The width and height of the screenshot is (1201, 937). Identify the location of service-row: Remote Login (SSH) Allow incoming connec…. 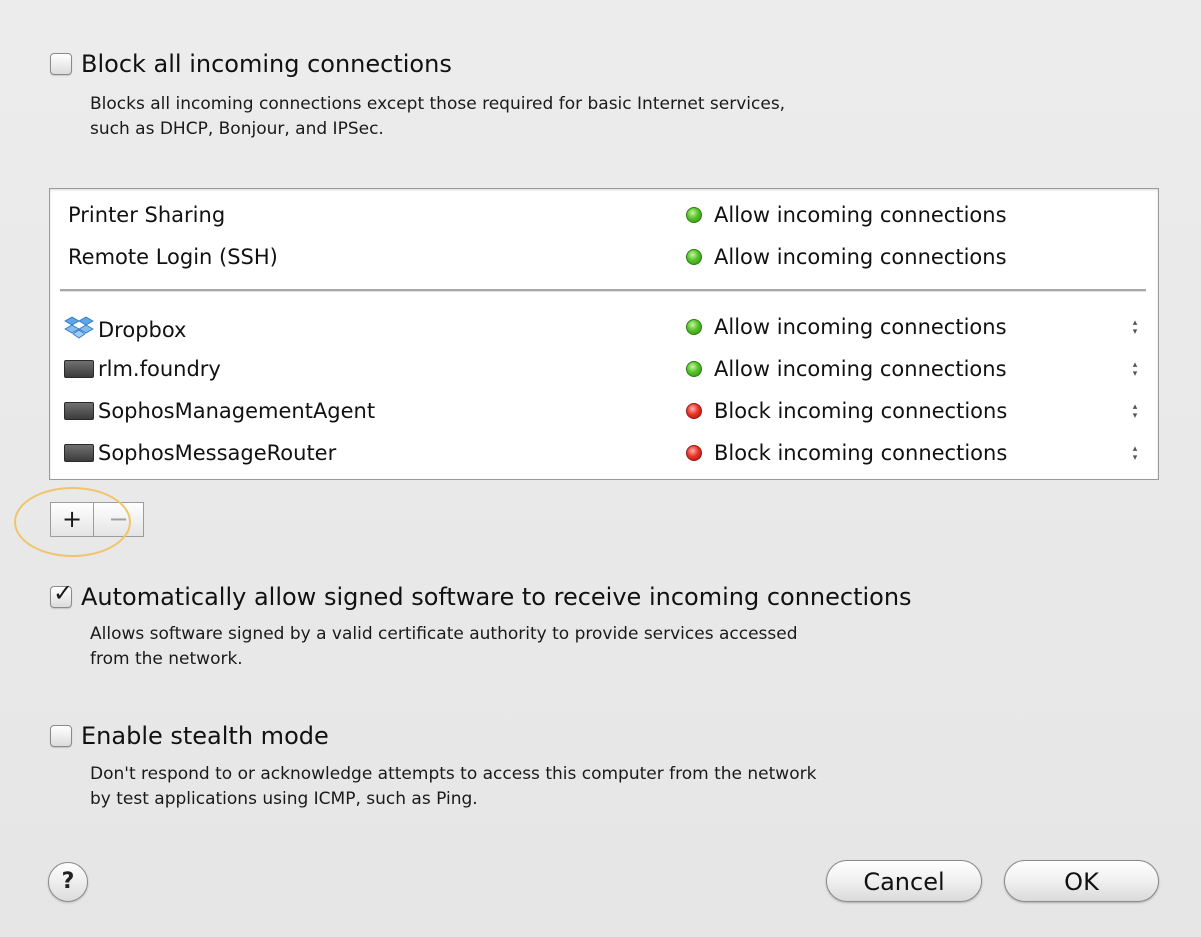
(604, 257).